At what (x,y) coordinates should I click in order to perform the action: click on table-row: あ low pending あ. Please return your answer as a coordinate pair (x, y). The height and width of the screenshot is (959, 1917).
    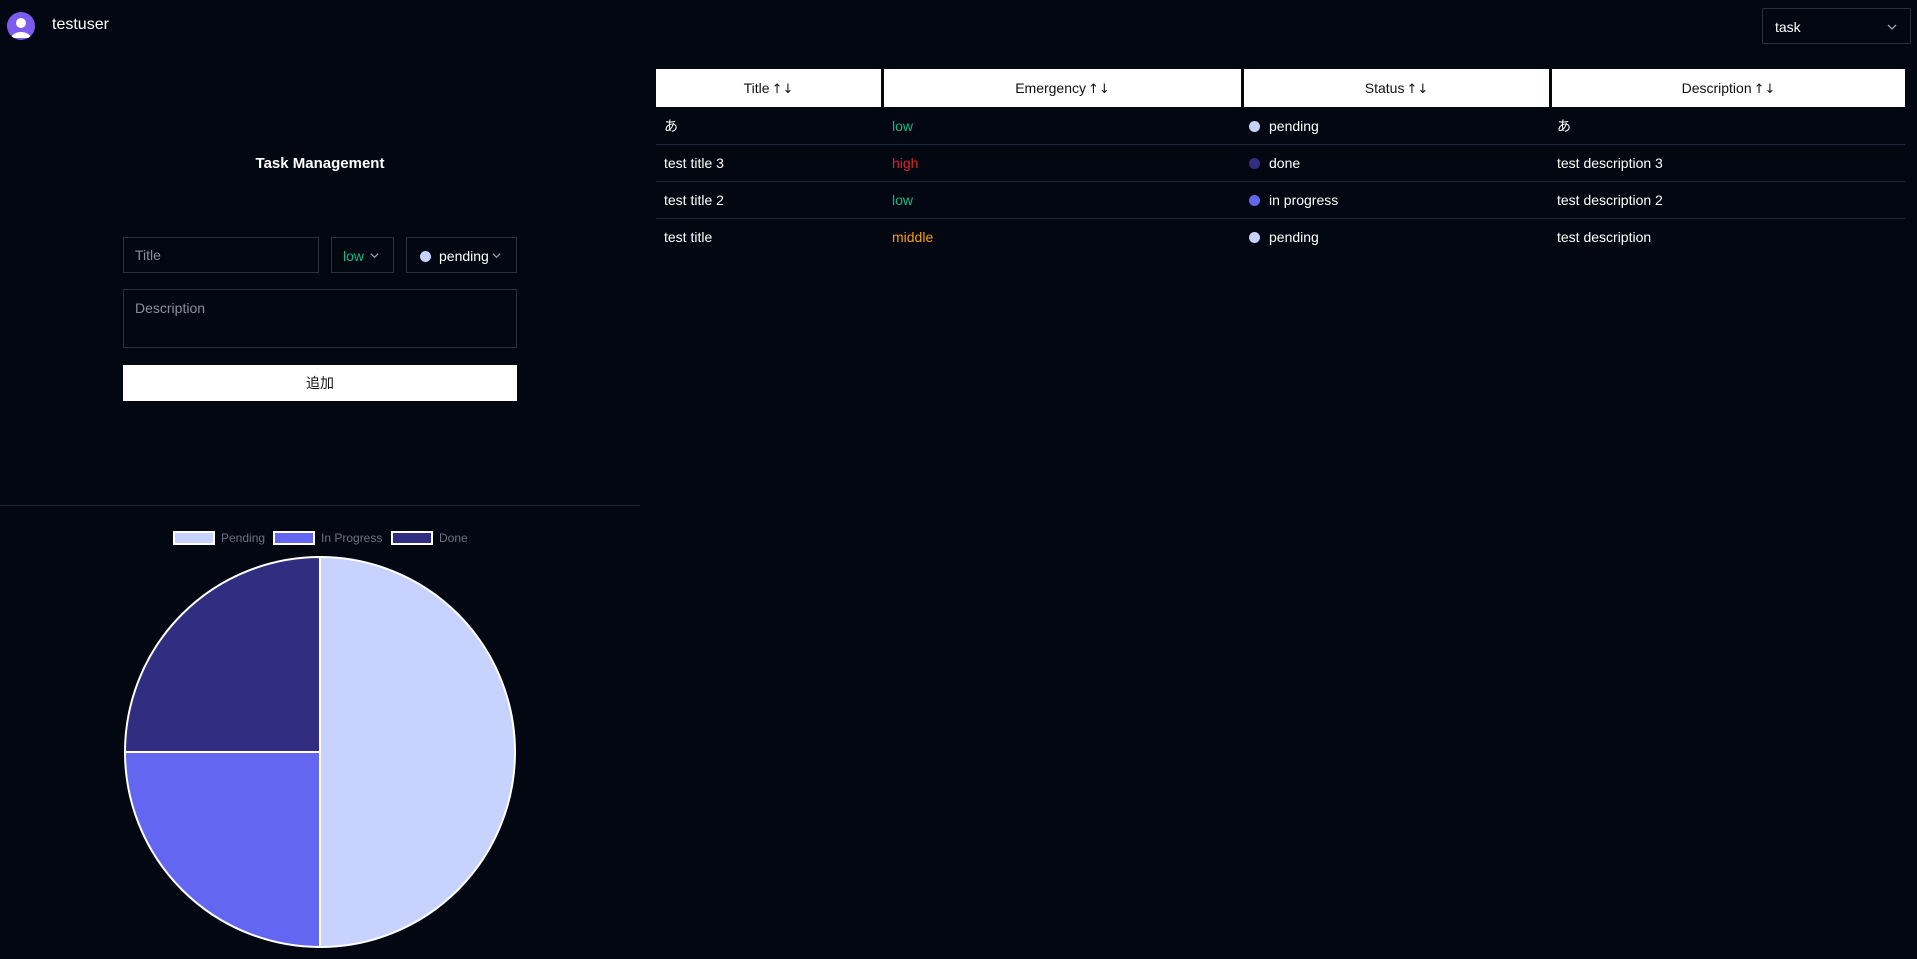
    Looking at the image, I should click on (1280, 126).